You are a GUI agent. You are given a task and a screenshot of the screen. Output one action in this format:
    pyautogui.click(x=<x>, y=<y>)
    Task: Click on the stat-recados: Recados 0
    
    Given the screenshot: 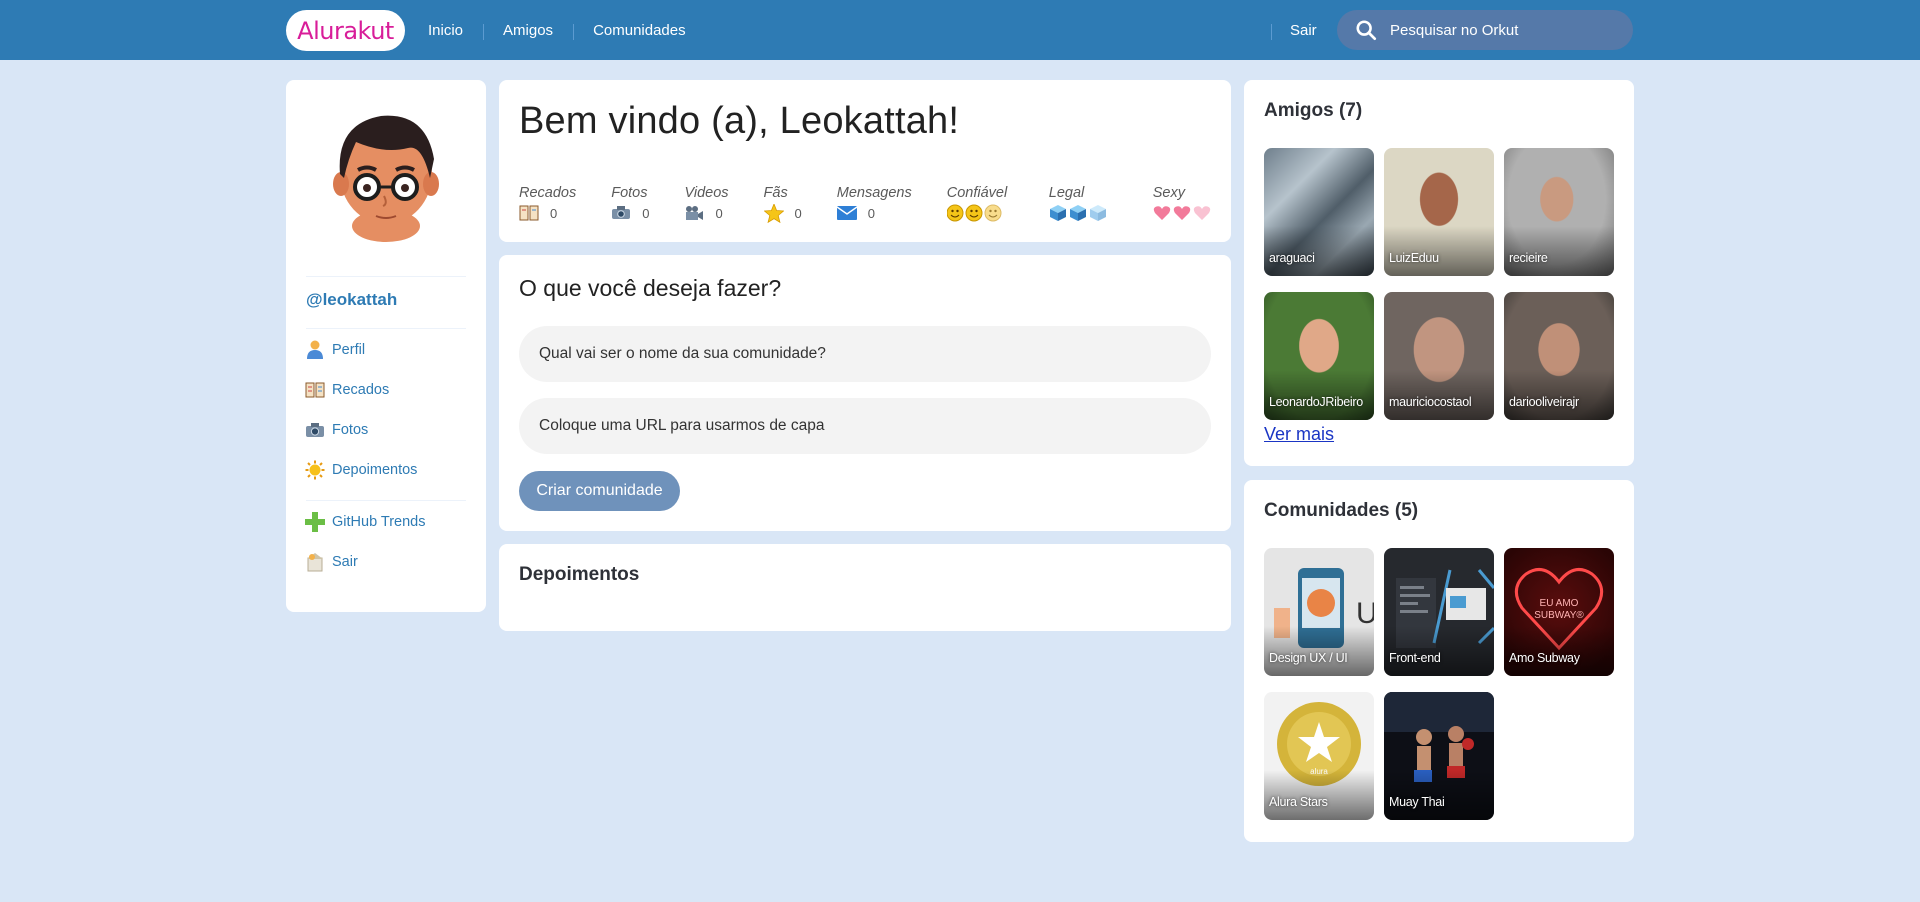 What is the action you would take?
    pyautogui.click(x=548, y=203)
    